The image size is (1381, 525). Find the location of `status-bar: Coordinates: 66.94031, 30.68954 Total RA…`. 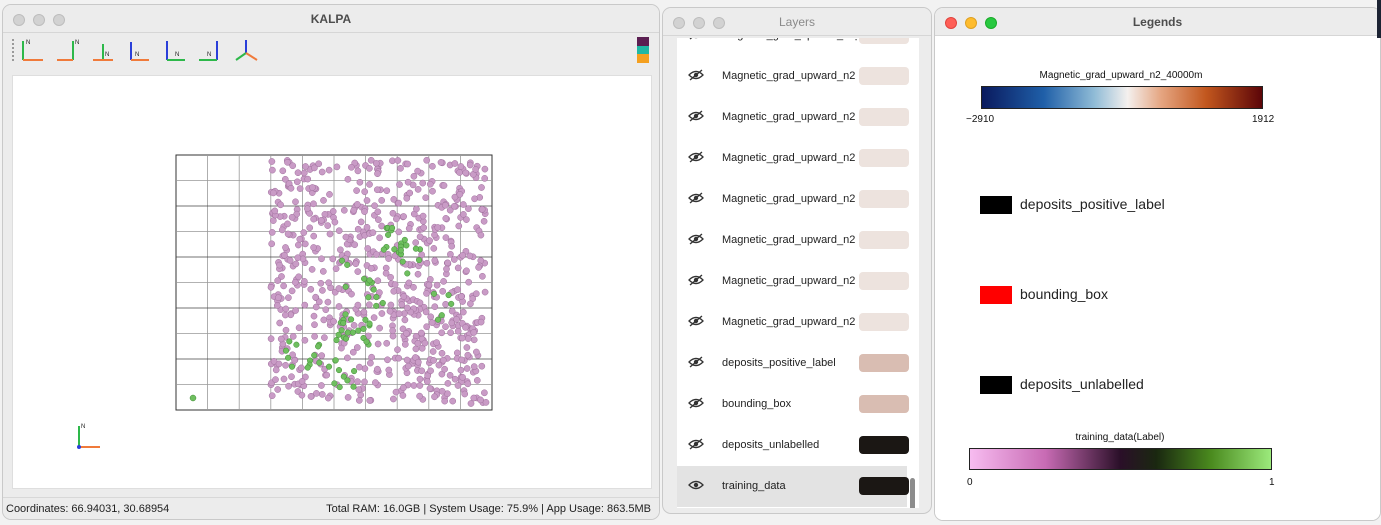

status-bar: Coordinates: 66.94031, 30.68954 Total RA… is located at coordinates (331, 508).